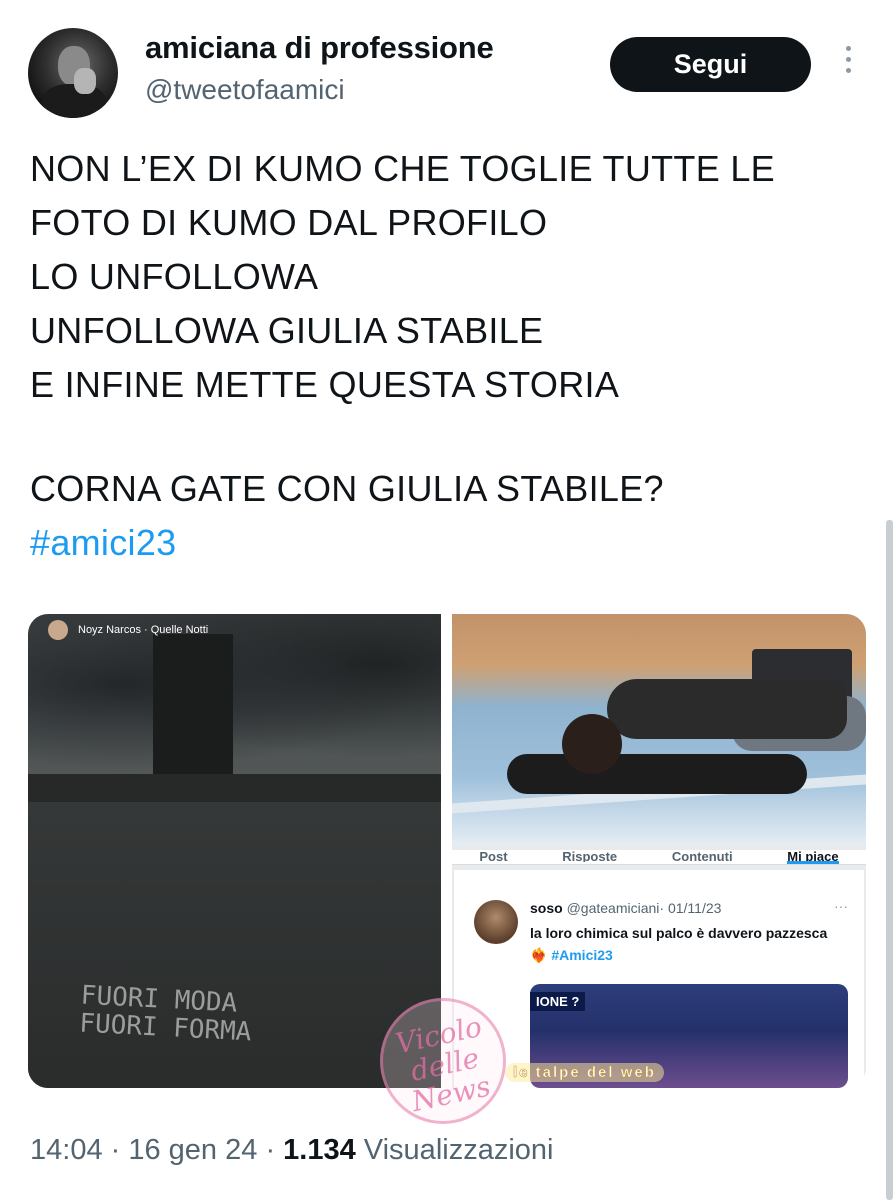 This screenshot has height=1200, width=893. Describe the element at coordinates (319, 1150) in the screenshot. I see `views-count: 1.134` at that location.